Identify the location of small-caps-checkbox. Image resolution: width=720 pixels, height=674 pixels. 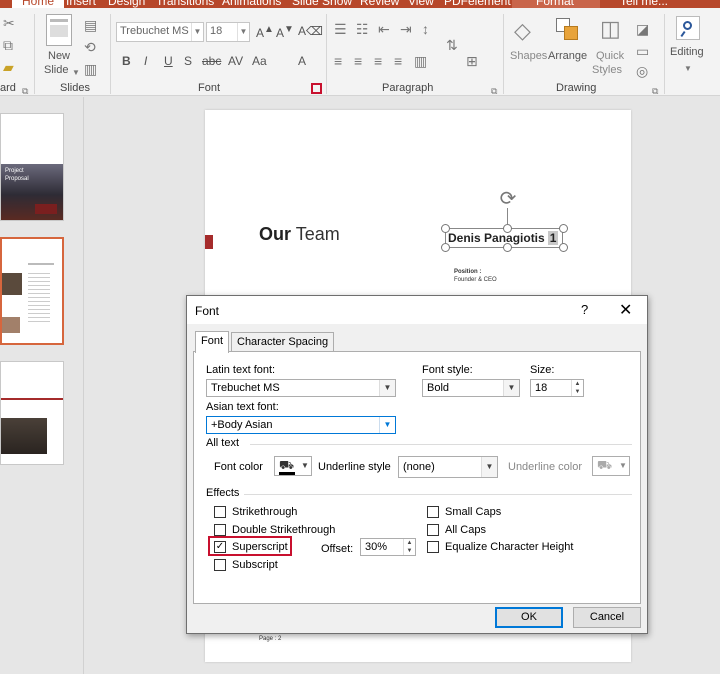
(433, 512).